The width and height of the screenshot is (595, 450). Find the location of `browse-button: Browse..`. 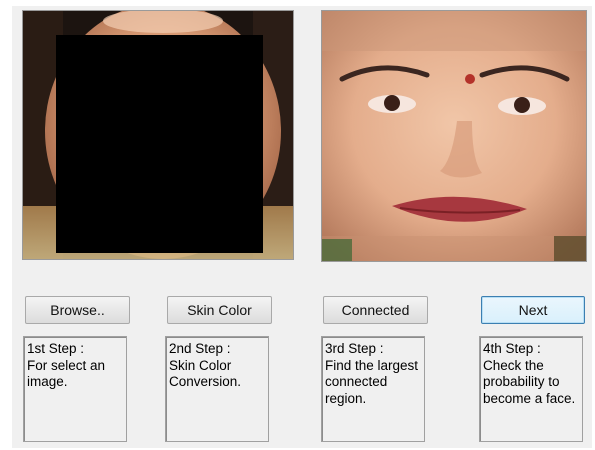

browse-button: Browse.. is located at coordinates (77, 310).